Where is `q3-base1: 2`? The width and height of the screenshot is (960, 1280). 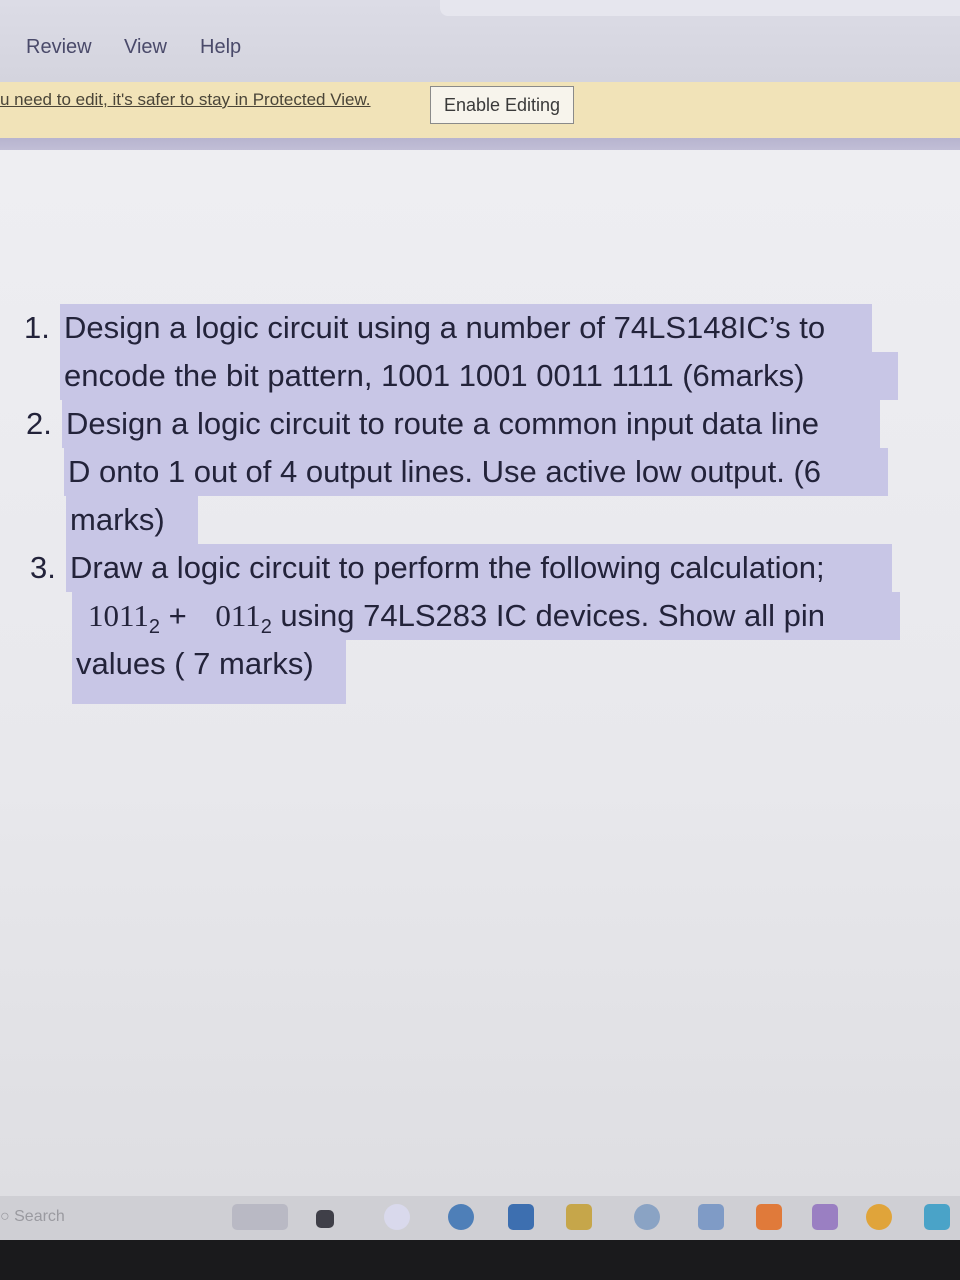
q3-base1: 2 is located at coordinates (154, 627).